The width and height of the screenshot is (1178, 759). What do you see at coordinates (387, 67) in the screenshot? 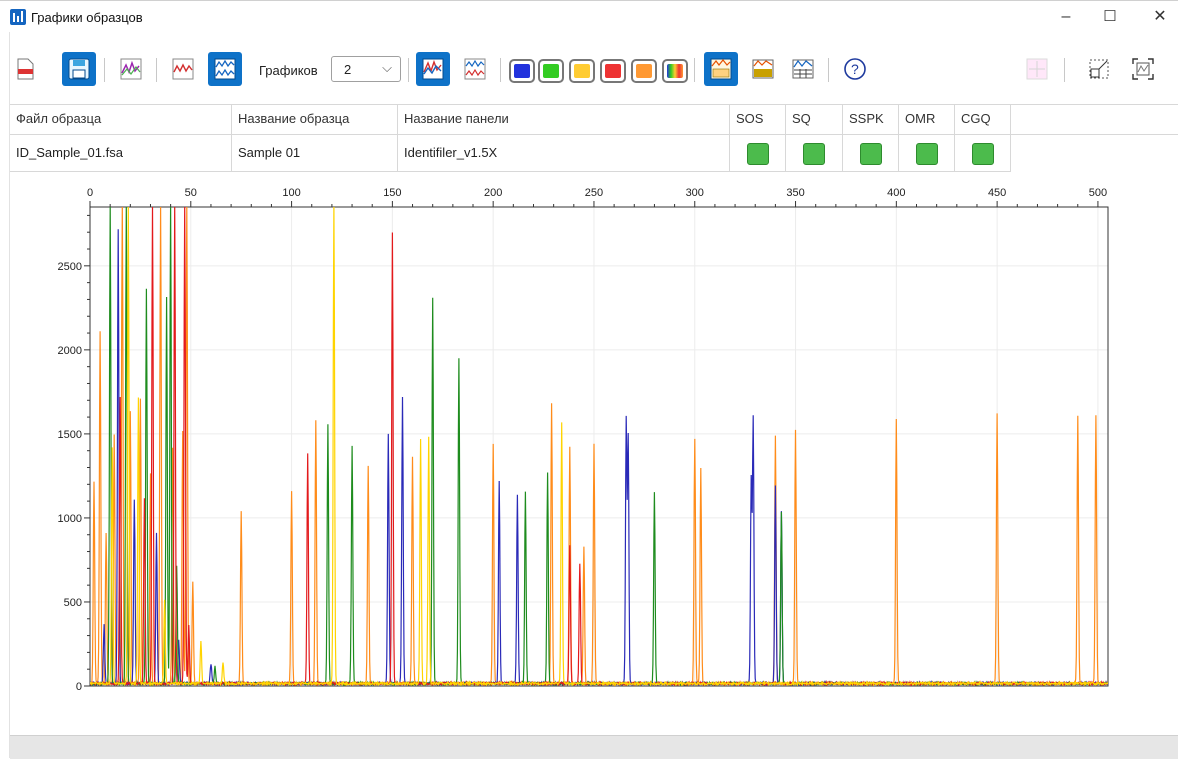
I see `chevron-down-icon: ⌵` at bounding box center [387, 67].